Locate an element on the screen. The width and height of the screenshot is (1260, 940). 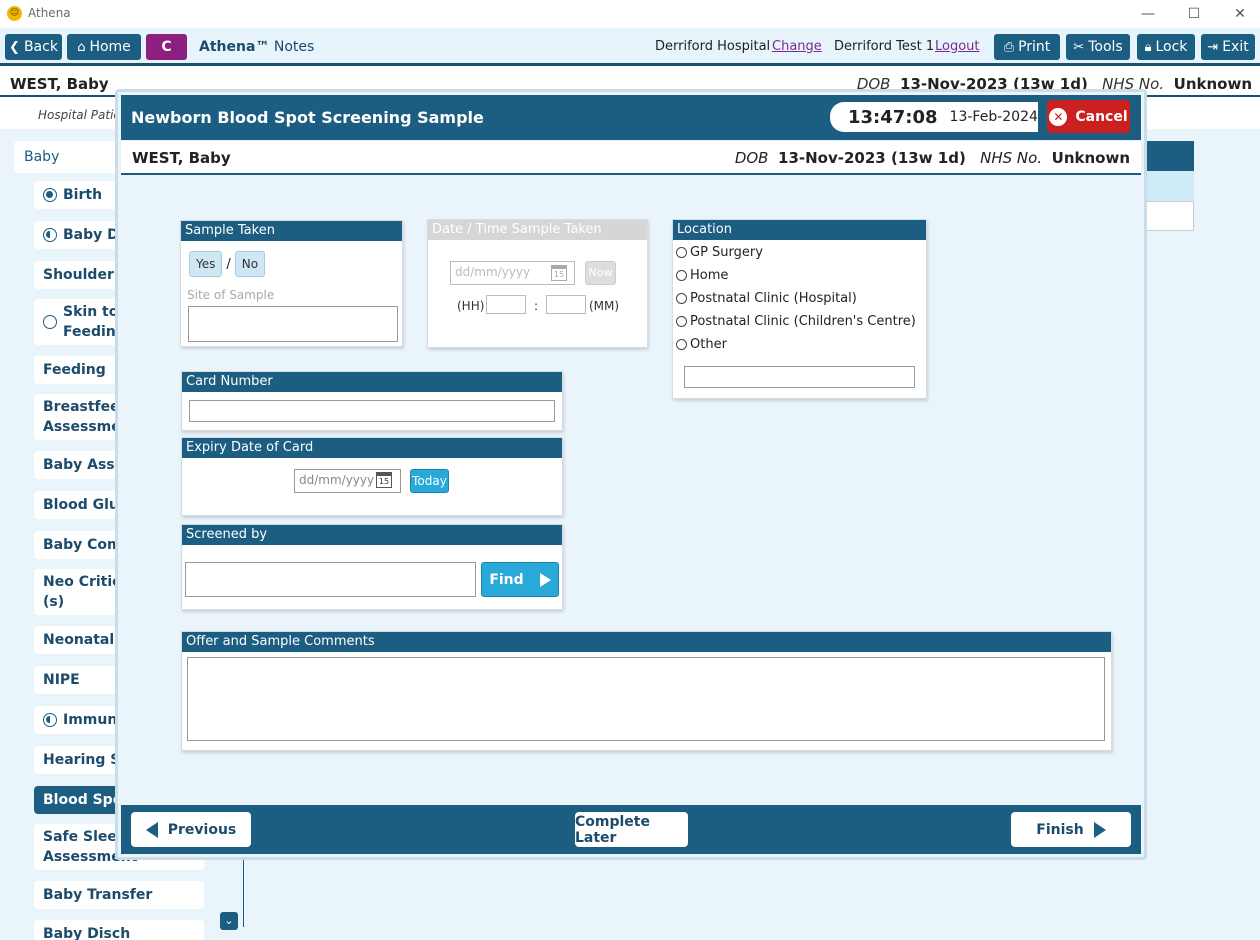
tools-button: ✂ Tools is located at coordinates (1098, 47).